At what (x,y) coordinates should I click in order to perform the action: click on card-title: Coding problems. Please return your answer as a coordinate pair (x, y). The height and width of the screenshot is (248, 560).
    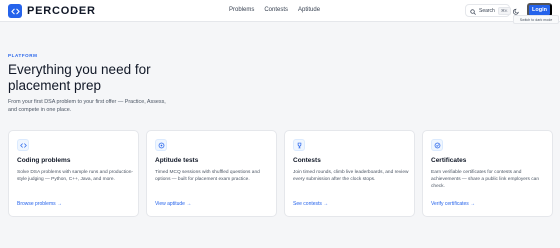
    Looking at the image, I should click on (44, 160).